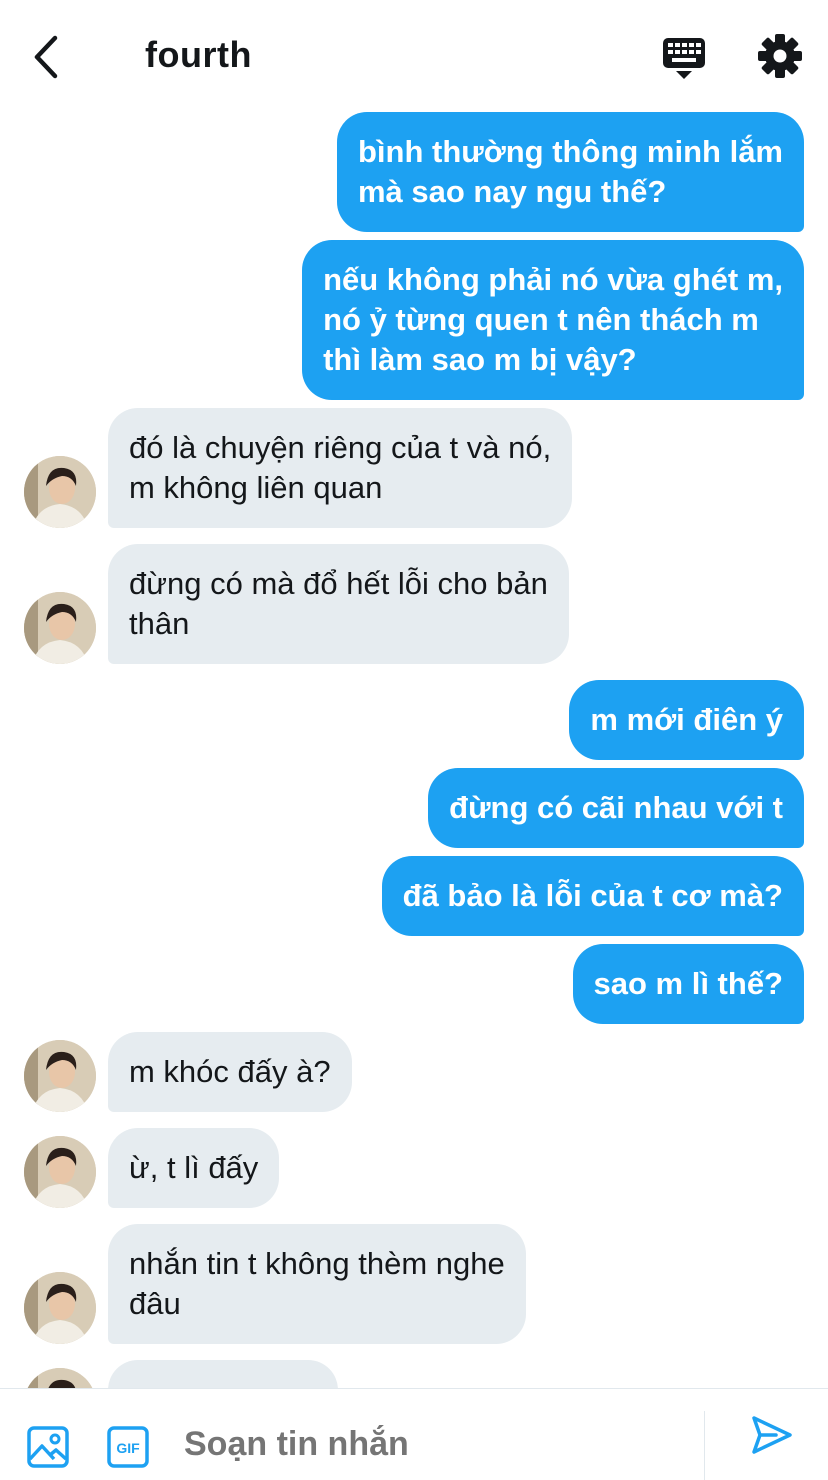  I want to click on send-icon, so click(772, 1435).